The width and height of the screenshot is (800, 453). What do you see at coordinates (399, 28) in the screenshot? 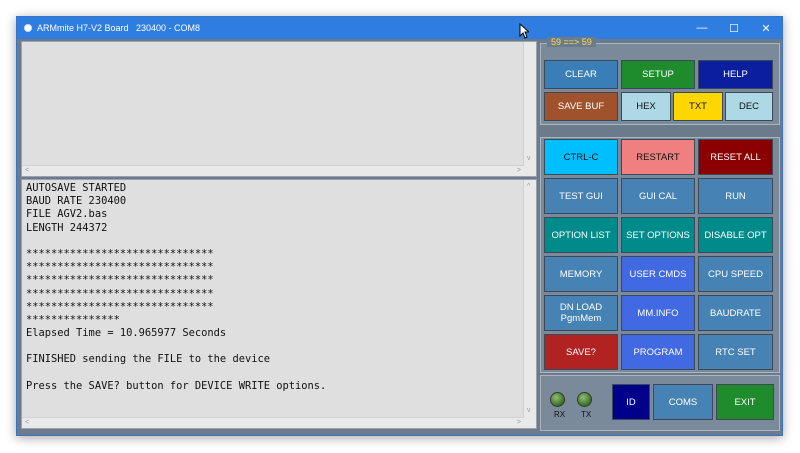
I see `title-bar: ARMmite H7-V2 Board 230400 - COM8 — ☐ ✕` at bounding box center [399, 28].